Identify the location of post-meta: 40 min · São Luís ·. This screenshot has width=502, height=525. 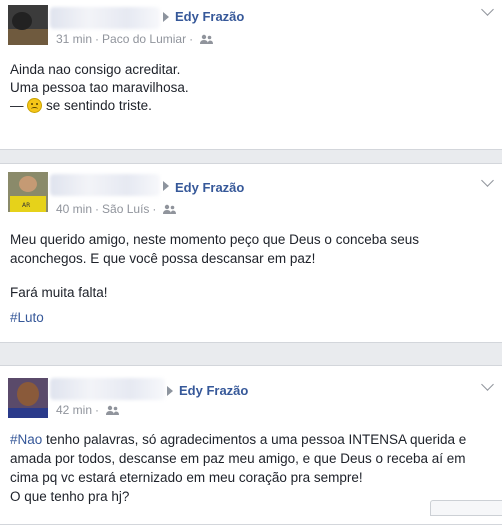
(116, 209).